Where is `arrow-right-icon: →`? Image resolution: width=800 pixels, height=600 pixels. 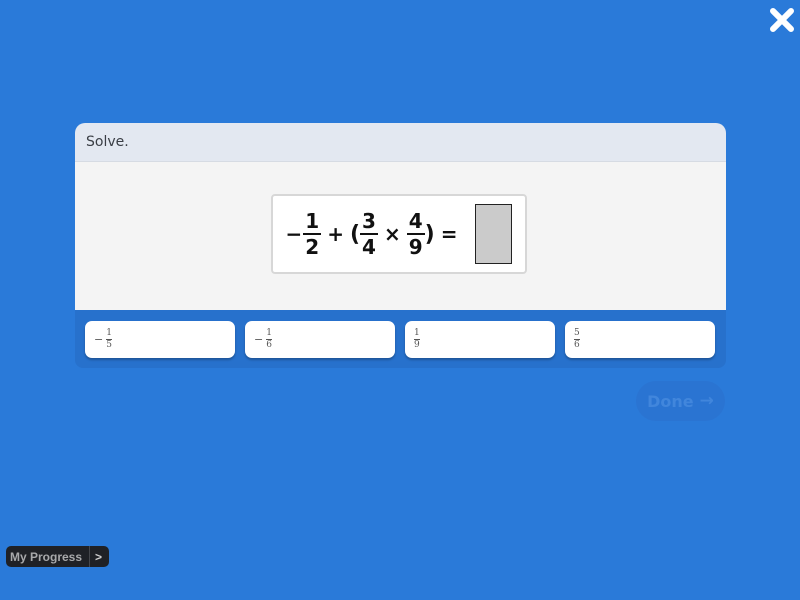 arrow-right-icon: → is located at coordinates (706, 401).